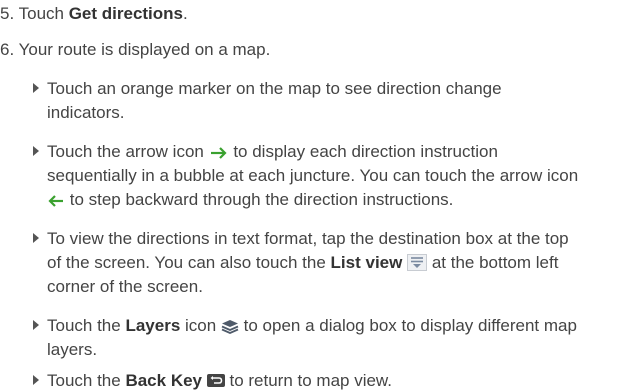  What do you see at coordinates (308, 380) in the screenshot?
I see `bullet-text: to return to map view.` at bounding box center [308, 380].